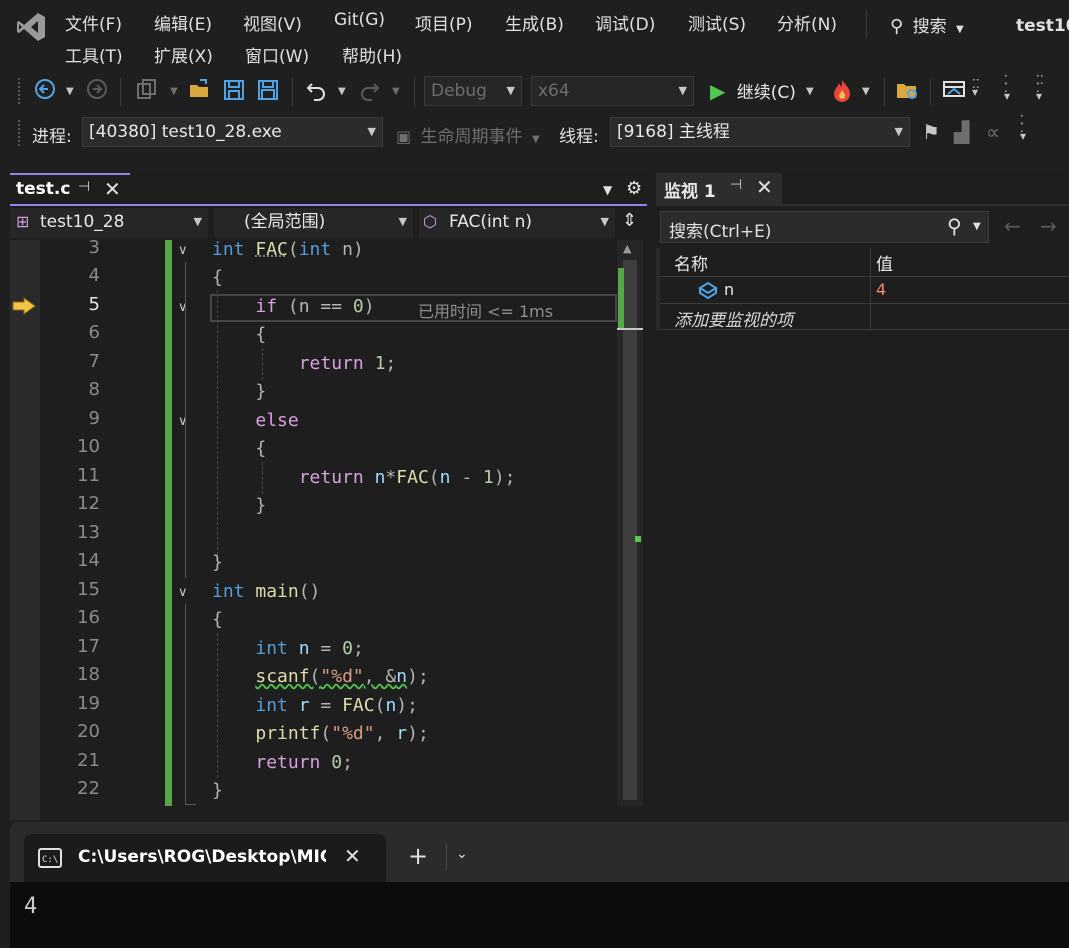 The image size is (1069, 948). What do you see at coordinates (183, 22) in the screenshot?
I see `menu-edit: 编辑(E)` at bounding box center [183, 22].